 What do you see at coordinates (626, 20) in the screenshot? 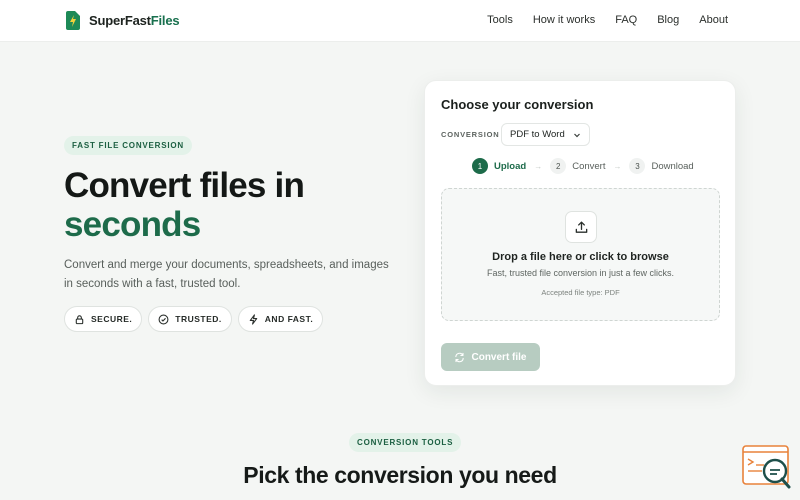
I see `nav-link-faq: FAQ` at bounding box center [626, 20].